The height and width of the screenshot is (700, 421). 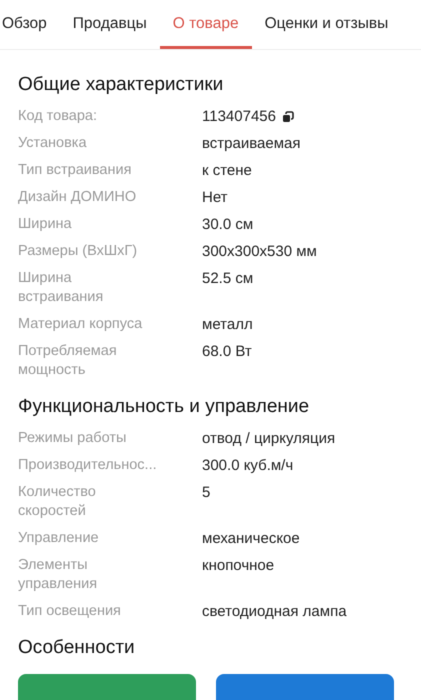 What do you see at coordinates (259, 251) in the screenshot?
I see `spec-value: 300x300x530 мм` at bounding box center [259, 251].